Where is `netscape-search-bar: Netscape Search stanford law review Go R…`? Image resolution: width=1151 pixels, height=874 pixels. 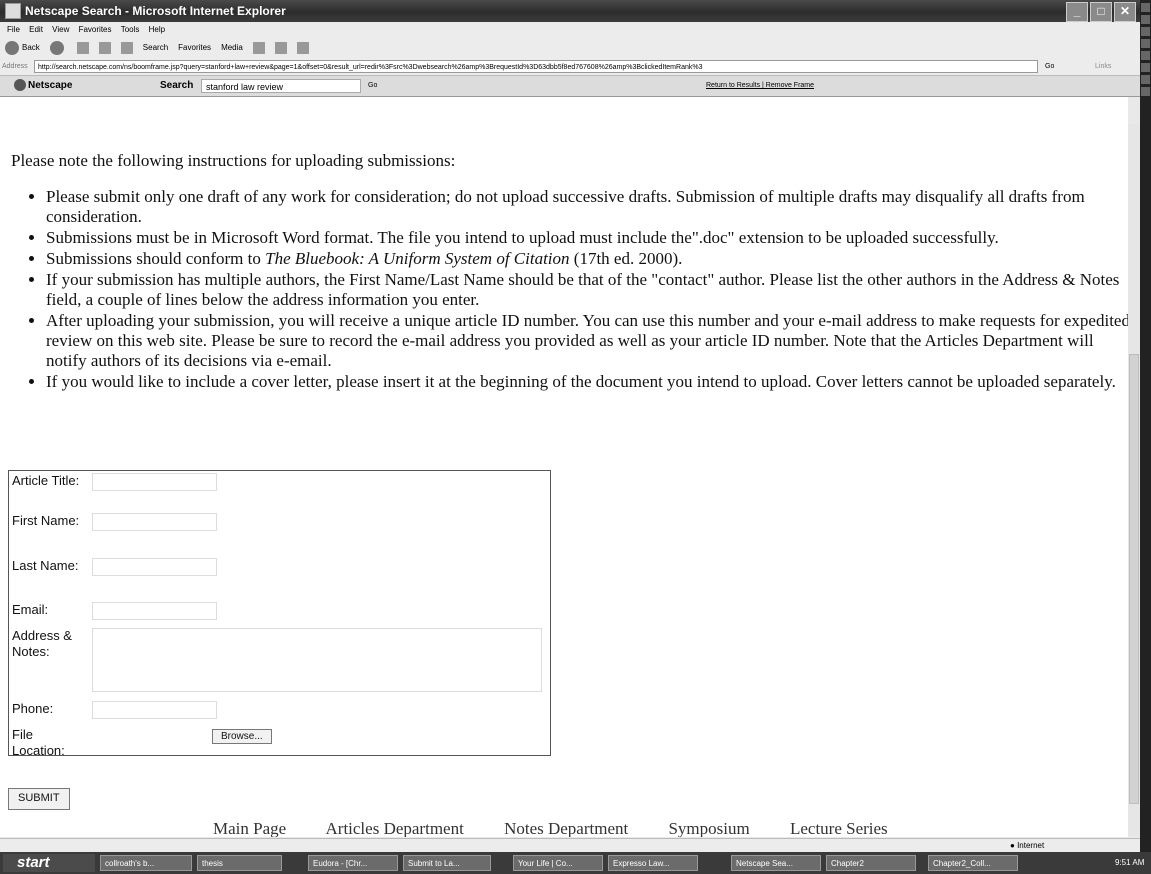 netscape-search-bar: Netscape Search stanford law review Go R… is located at coordinates (570, 86).